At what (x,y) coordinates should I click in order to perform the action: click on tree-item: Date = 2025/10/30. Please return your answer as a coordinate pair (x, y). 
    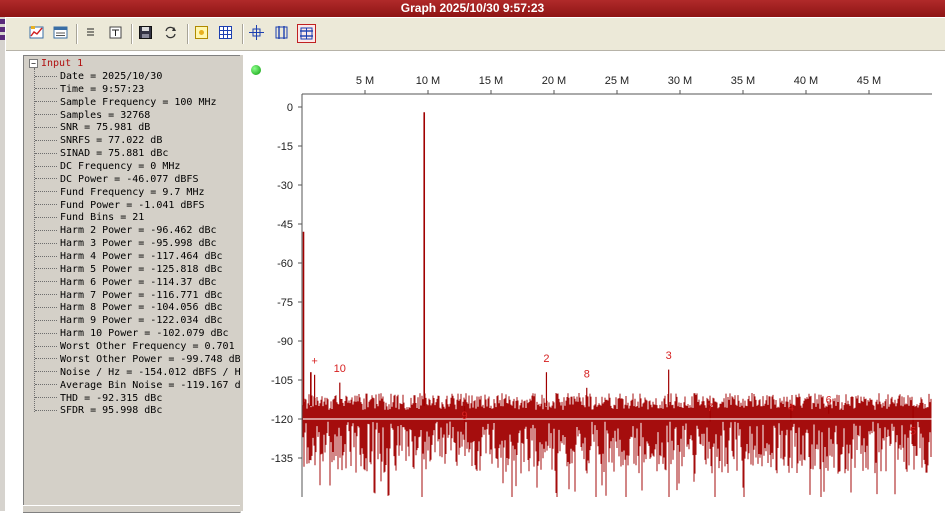
    Looking at the image, I should click on (98, 76).